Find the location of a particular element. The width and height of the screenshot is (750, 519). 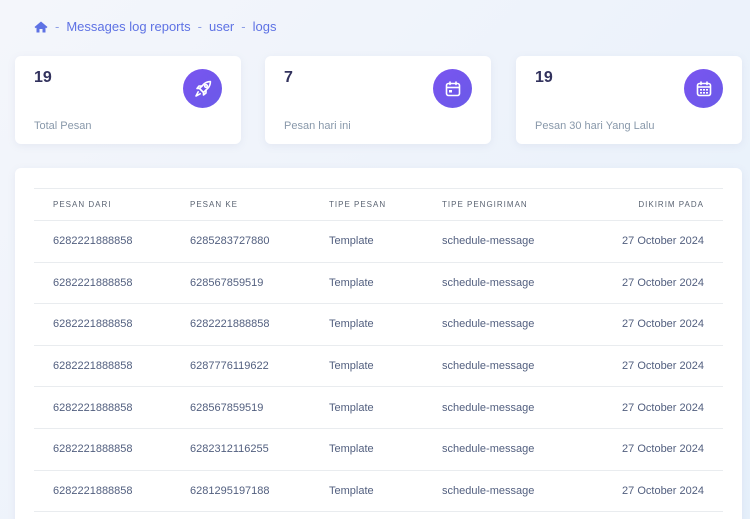

stat-label: Pesan hari ini is located at coordinates (317, 126).